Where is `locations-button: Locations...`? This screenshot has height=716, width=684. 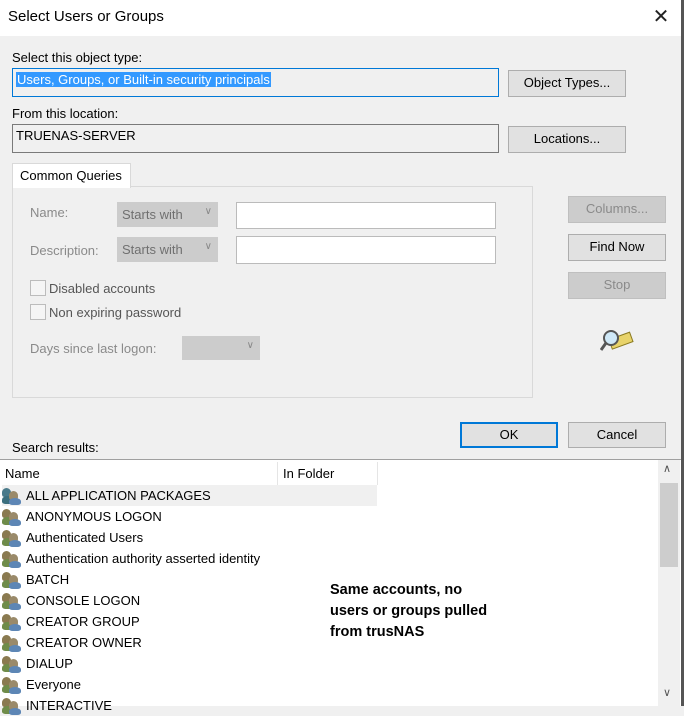
locations-button: Locations... is located at coordinates (567, 139).